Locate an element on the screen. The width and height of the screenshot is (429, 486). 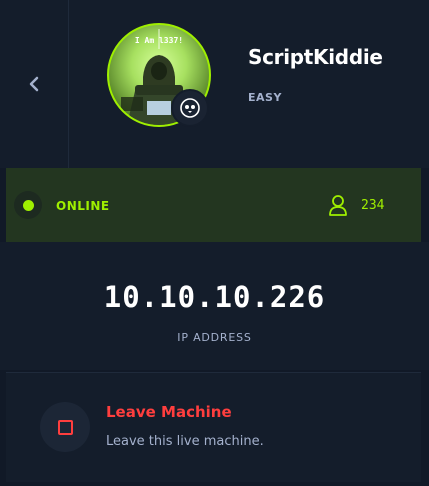
avatar-caption: I Am l337! is located at coordinates (159, 40).